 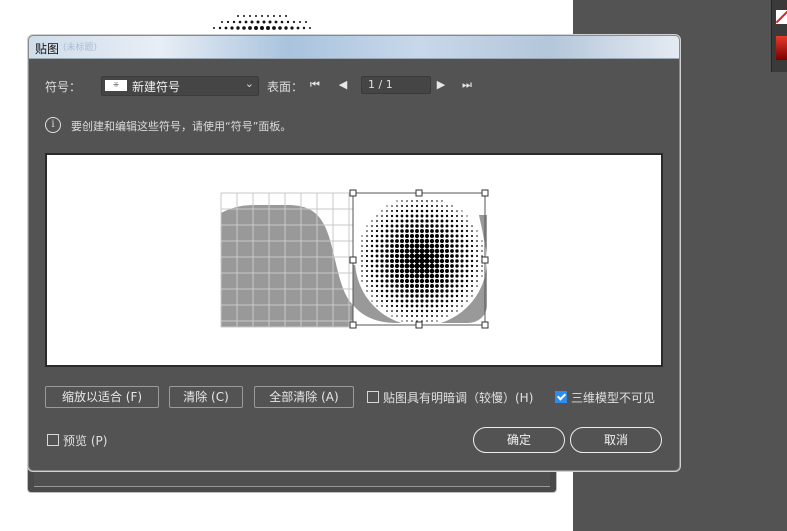 I want to click on dialog-titlebar: 贴图 (未标题), so click(x=354, y=47).